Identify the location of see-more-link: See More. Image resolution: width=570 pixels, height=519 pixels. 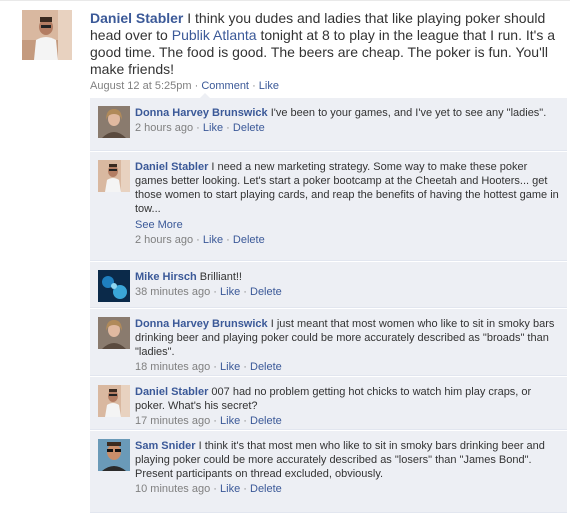
(347, 225).